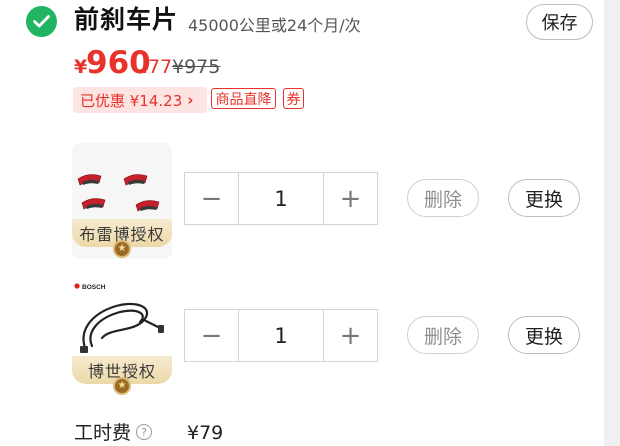  Describe the element at coordinates (274, 25) in the screenshot. I see `service-interval: 45000公里或24个月/次` at that location.